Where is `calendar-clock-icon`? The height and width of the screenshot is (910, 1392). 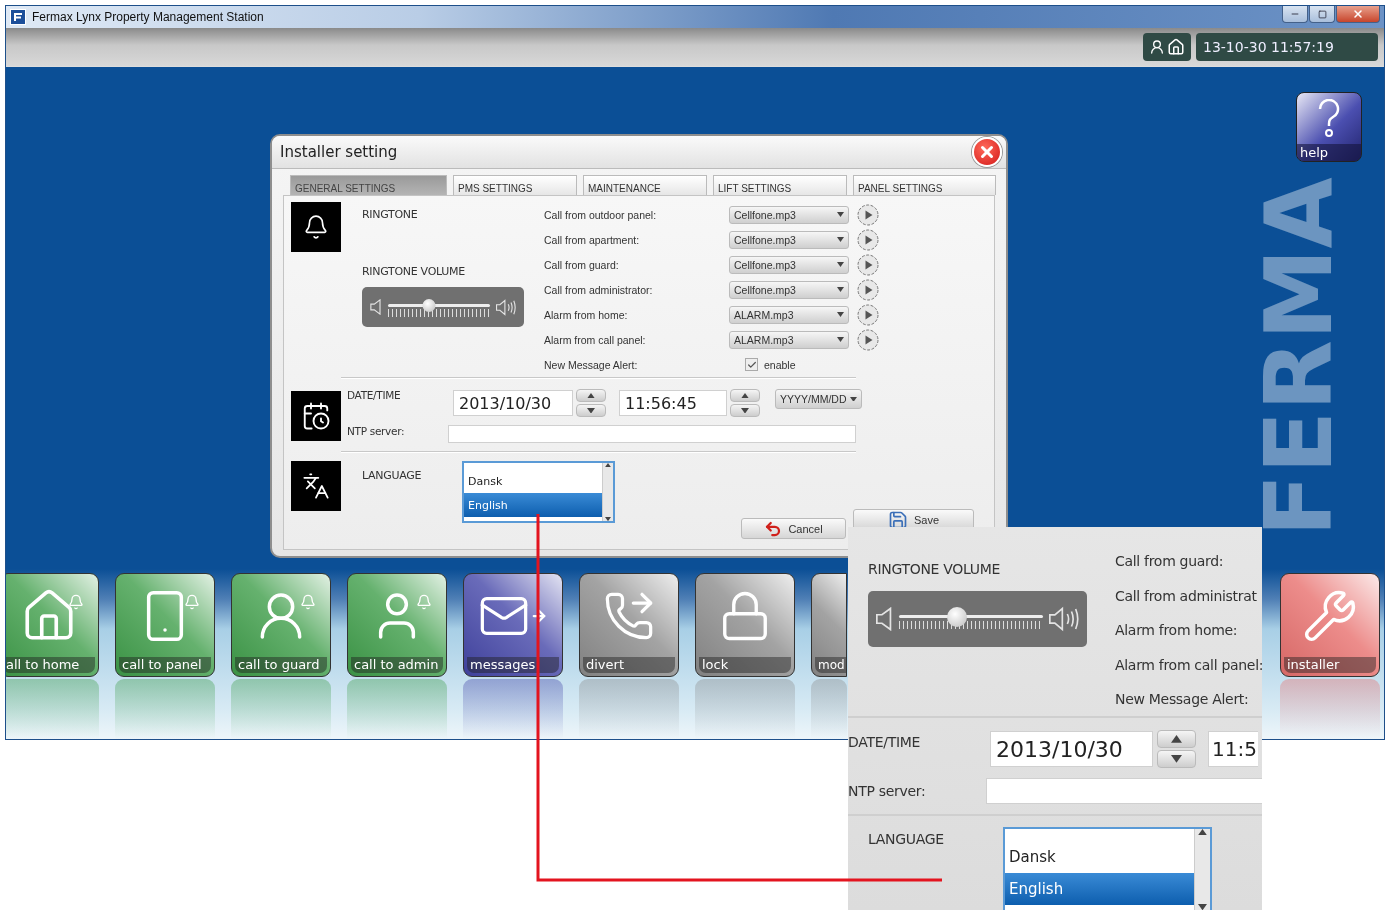 calendar-clock-icon is located at coordinates (316, 416).